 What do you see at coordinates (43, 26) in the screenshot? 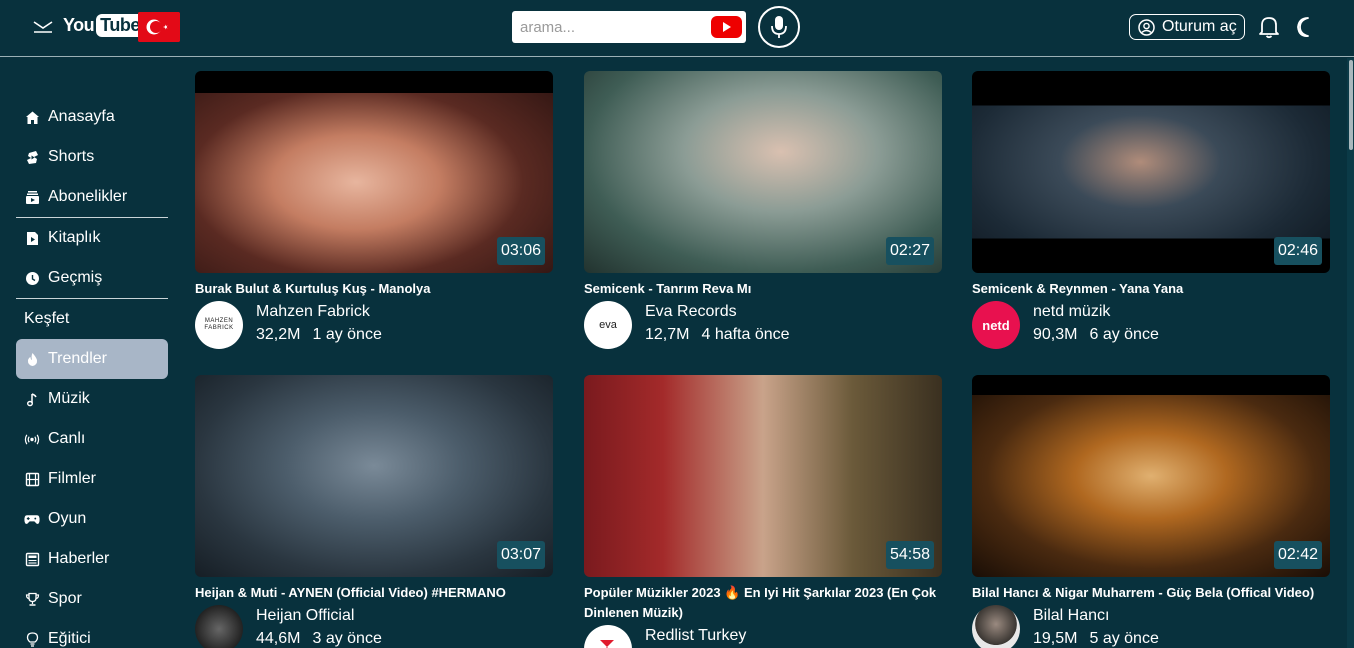
I see `menu-chevron-icon` at bounding box center [43, 26].